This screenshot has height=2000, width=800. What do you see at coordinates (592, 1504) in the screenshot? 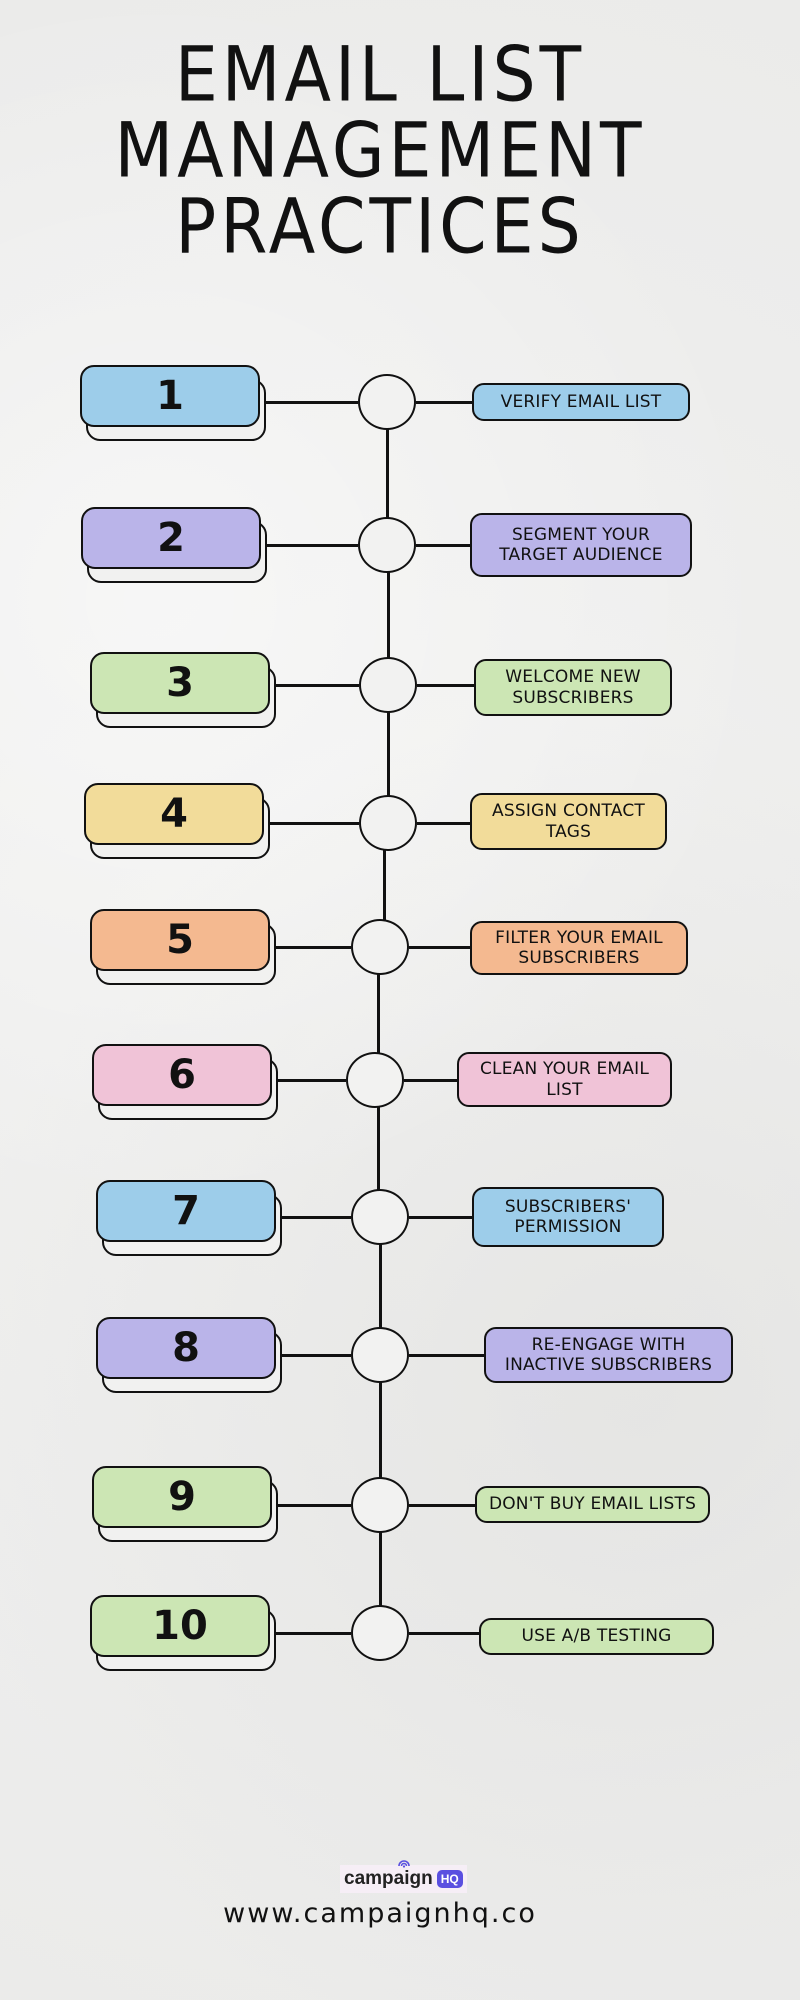
I see `step-label: DON'T BUY EMAIL LISTS` at bounding box center [592, 1504].